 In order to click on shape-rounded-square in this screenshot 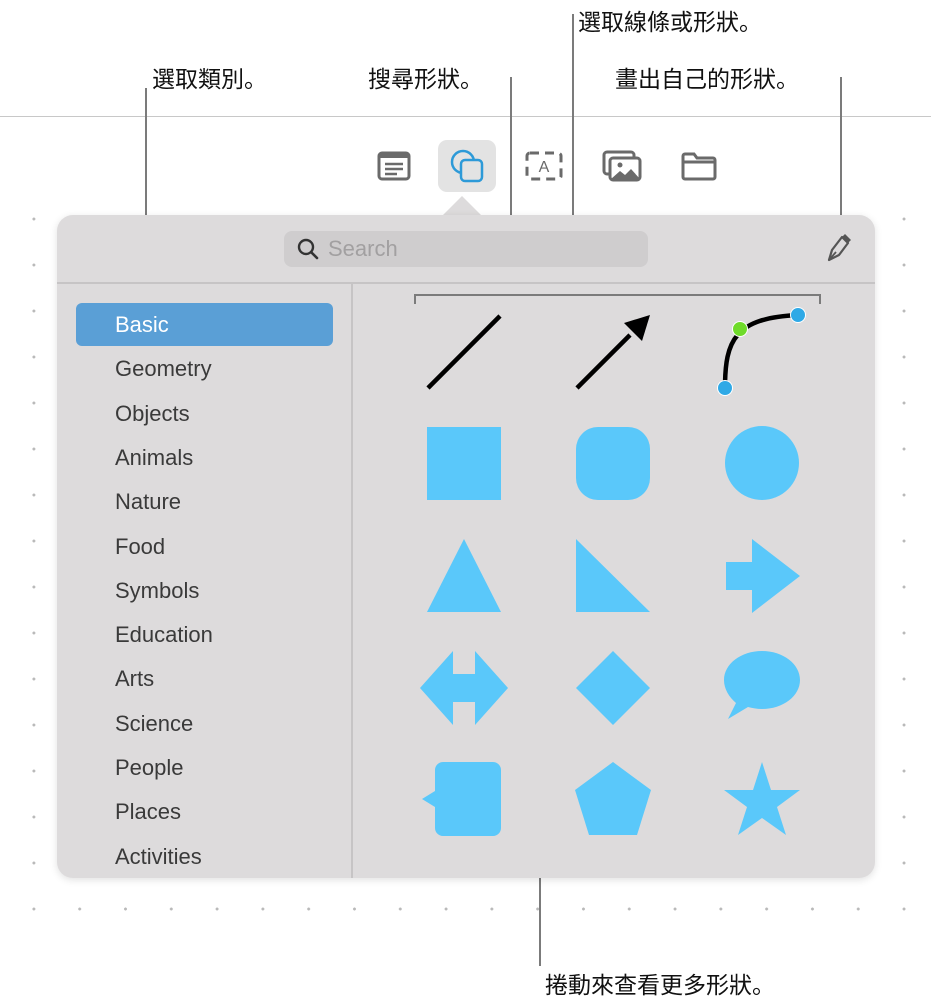, I will do `click(613, 463)`.